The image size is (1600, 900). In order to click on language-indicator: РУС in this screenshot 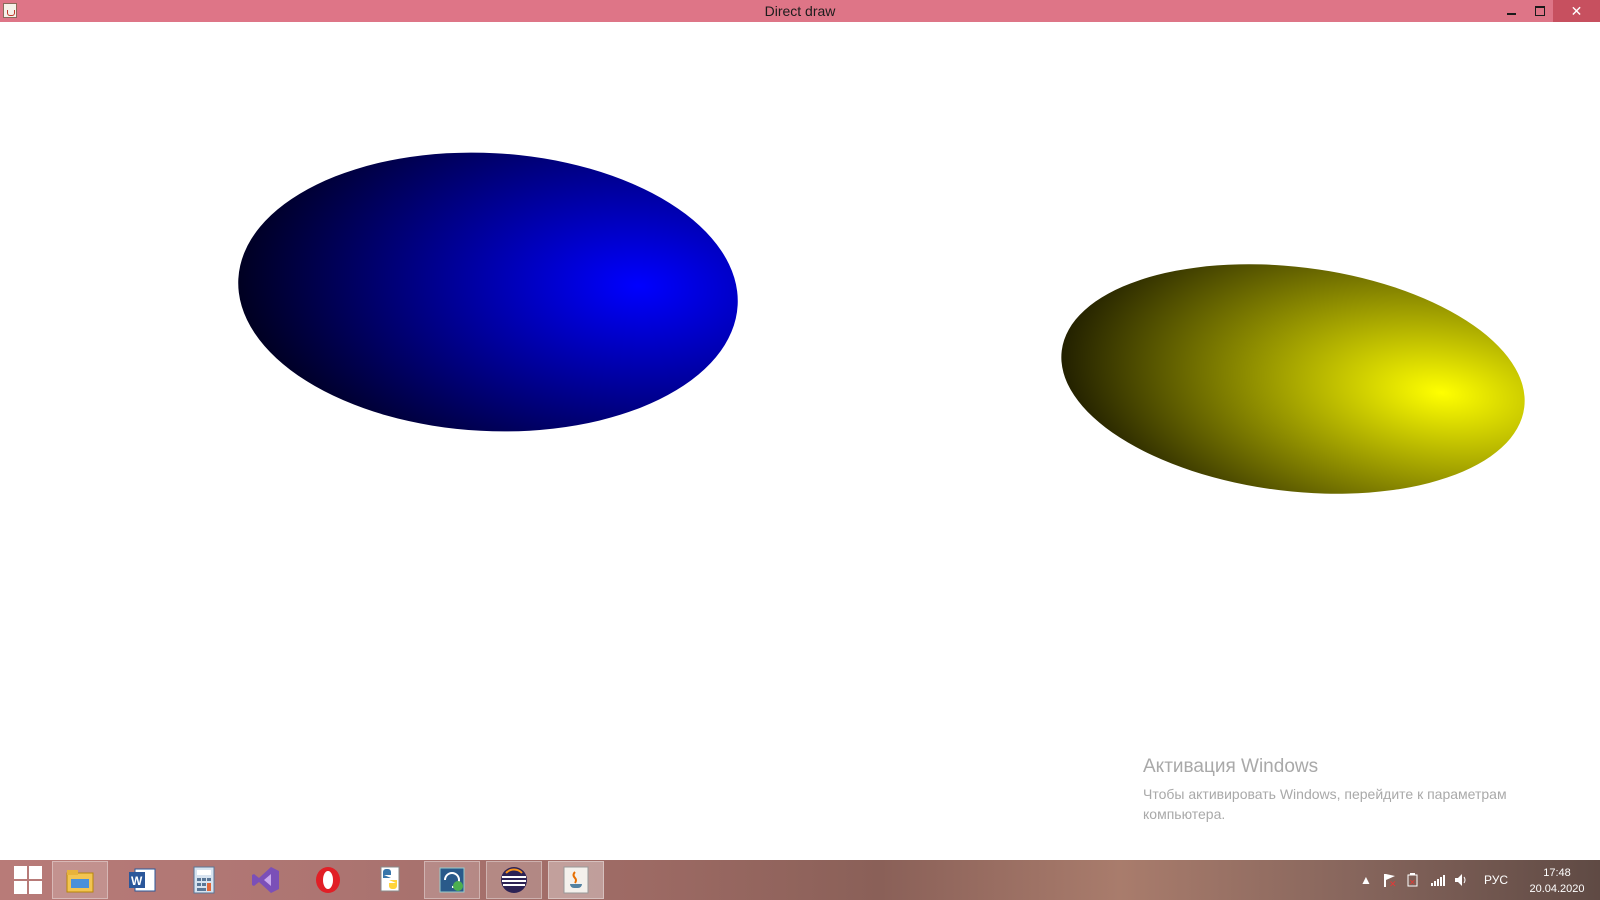, I will do `click(1496, 880)`.